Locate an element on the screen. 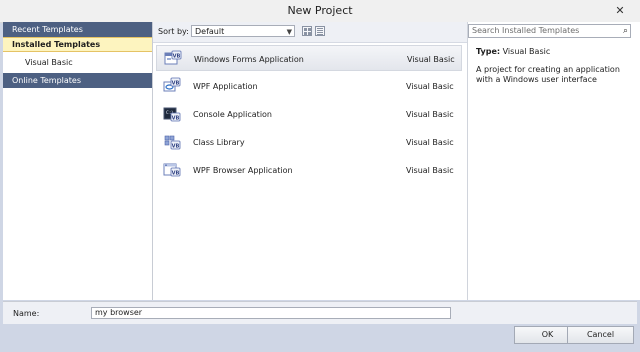 The height and width of the screenshot is (352, 640). search-icon: ⌕ is located at coordinates (625, 31).